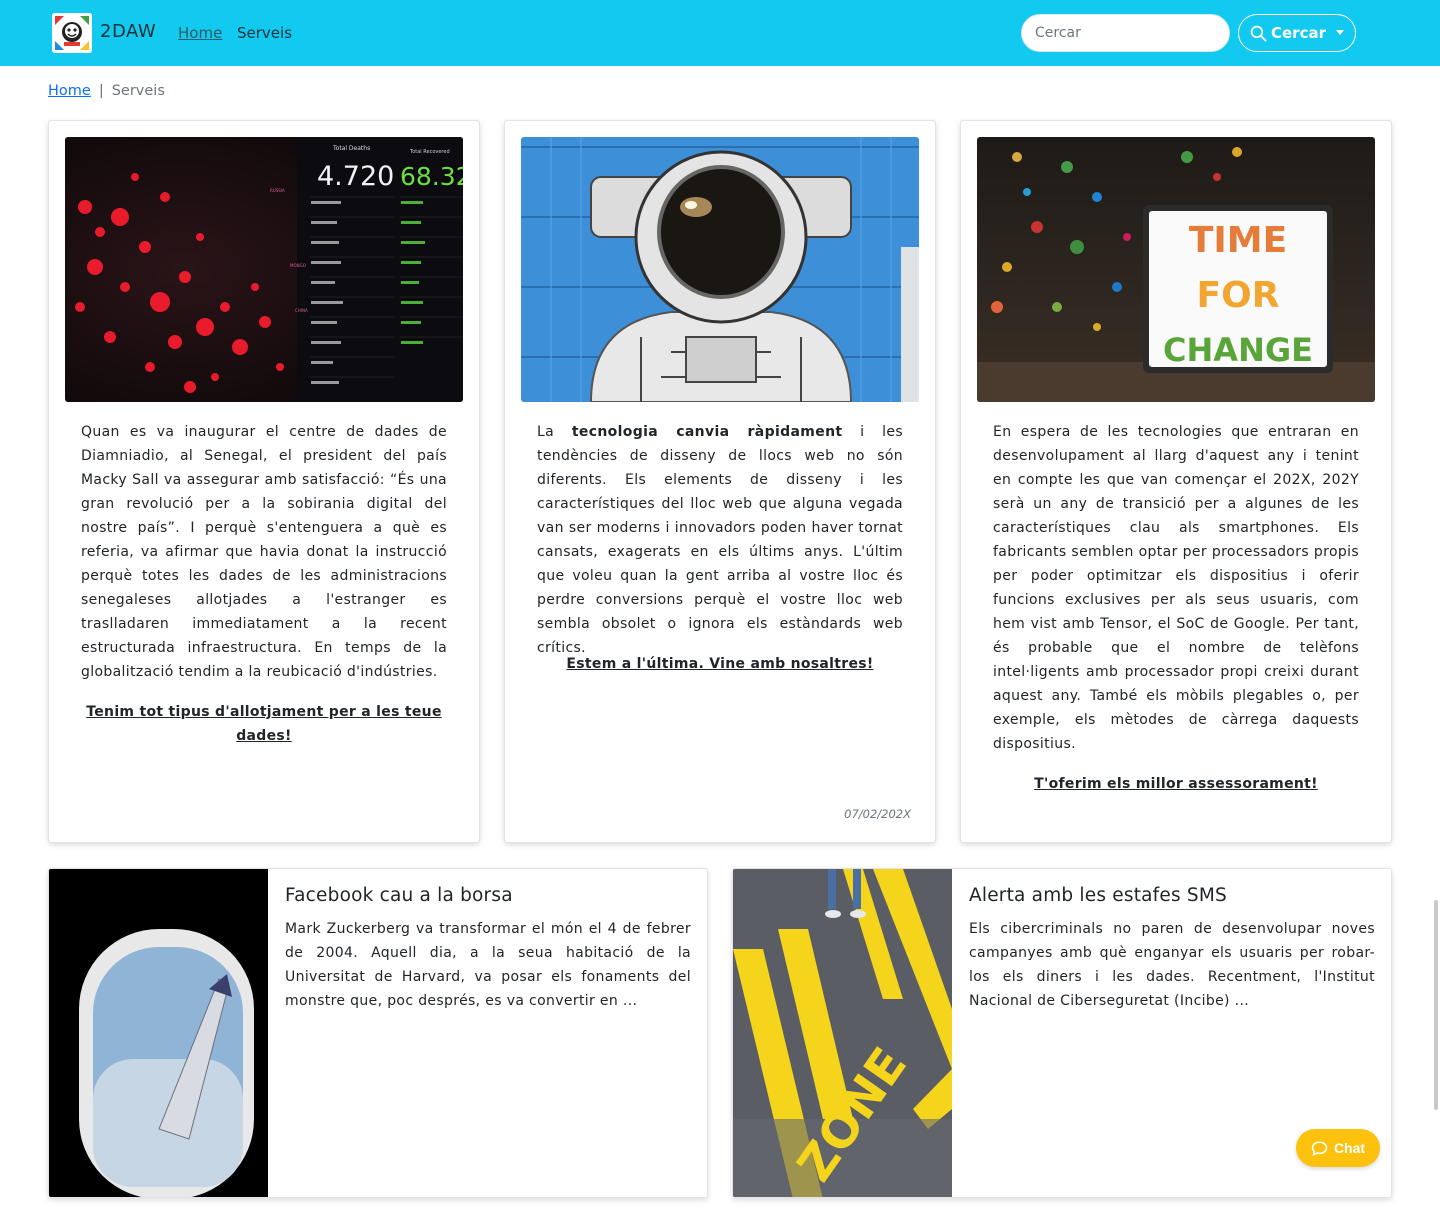 This screenshot has width=1440, height=1215. Describe the element at coordinates (720, 33) in the screenshot. I see `navbar: 2DAW Home Serveis Cercar` at that location.